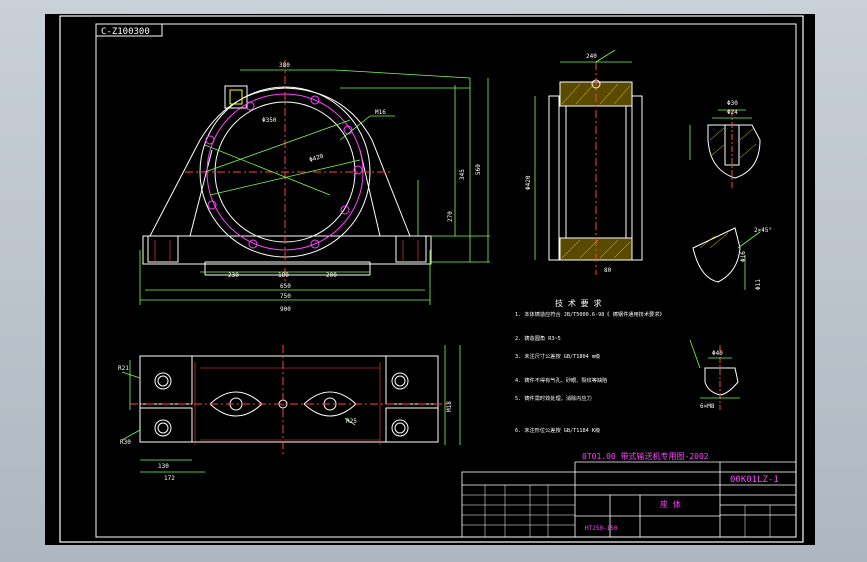 Image resolution: width=867 pixels, height=562 pixels. Describe the element at coordinates (754, 480) in the screenshot. I see `drawing-number: 00K01LZ-1` at that location.